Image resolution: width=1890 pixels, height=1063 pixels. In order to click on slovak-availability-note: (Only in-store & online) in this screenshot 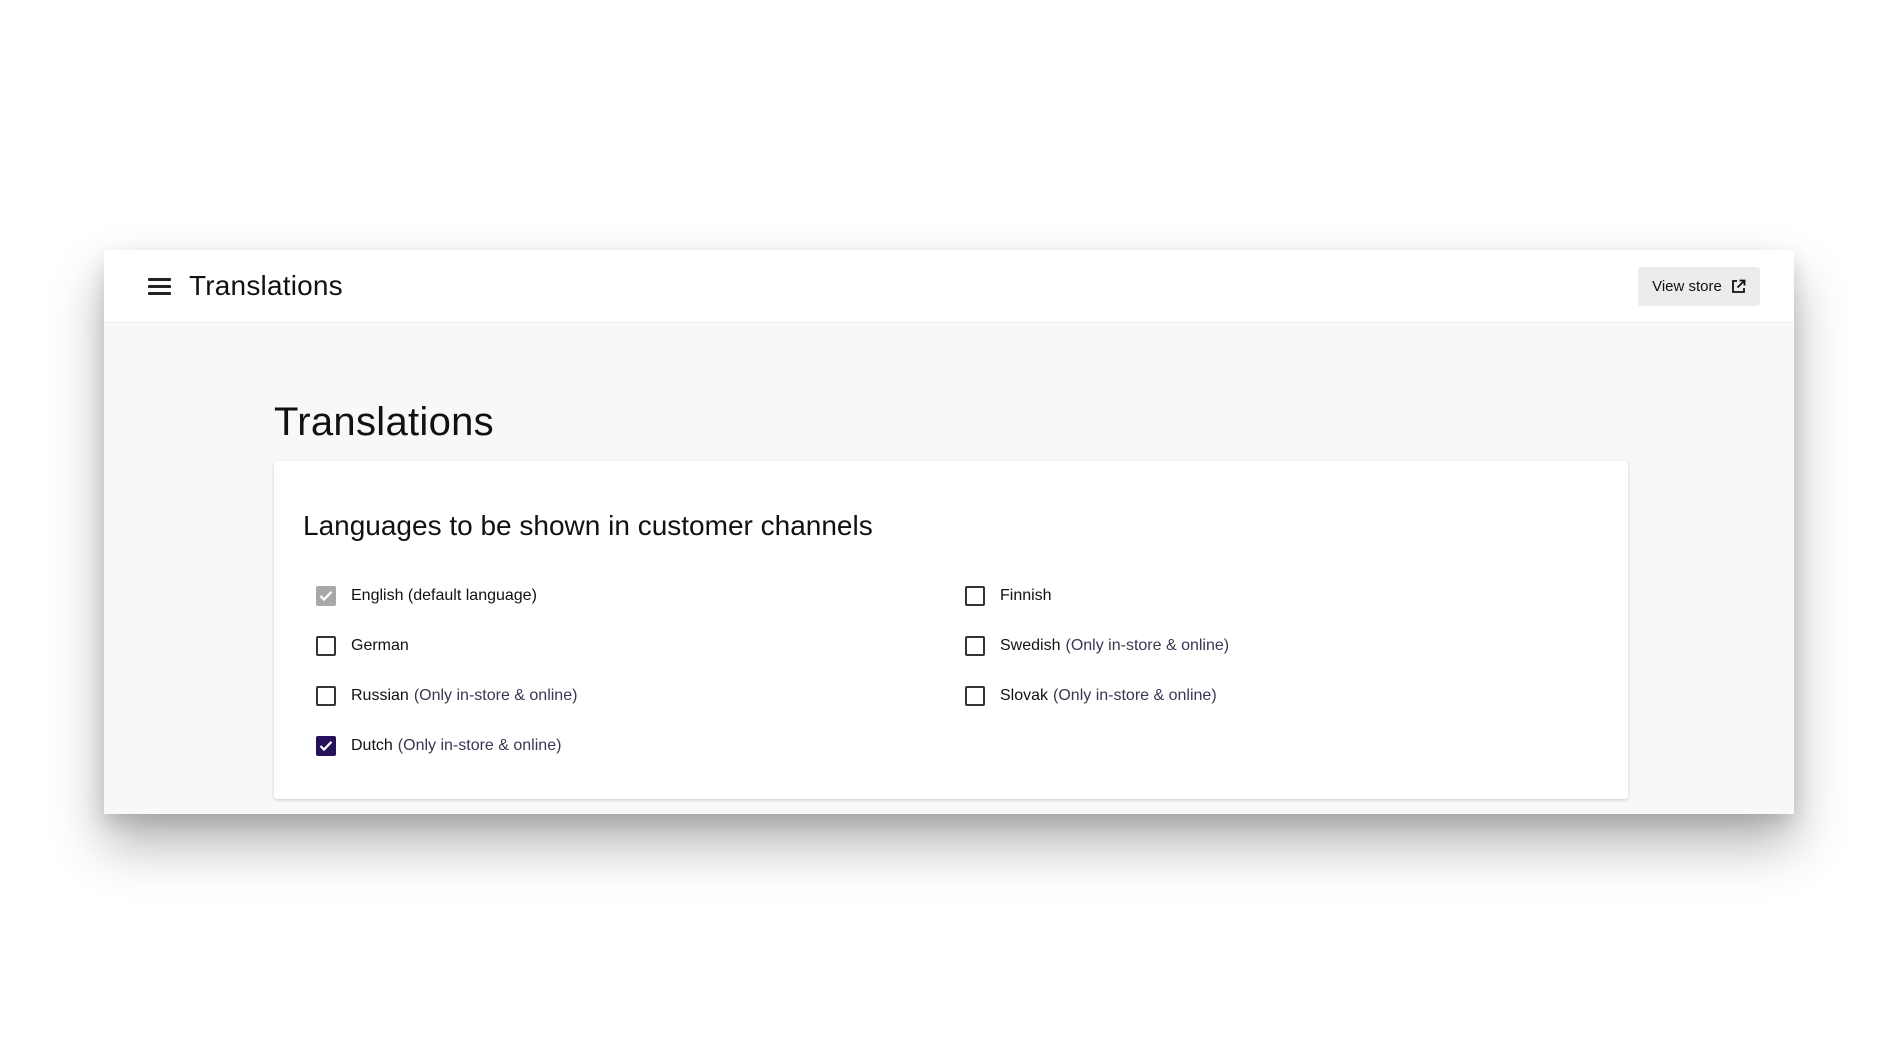, I will do `click(1135, 695)`.